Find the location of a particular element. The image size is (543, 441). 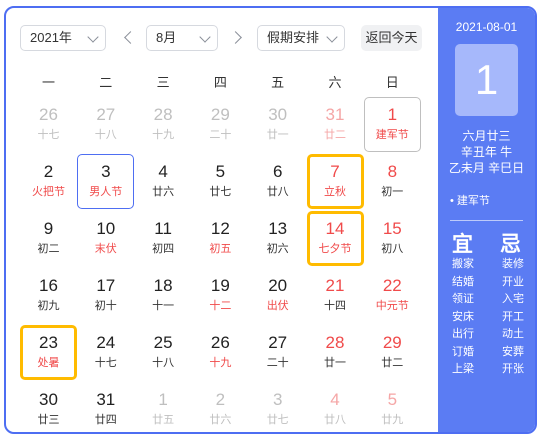

yi-activity: 搬家 is located at coordinates (463, 264).